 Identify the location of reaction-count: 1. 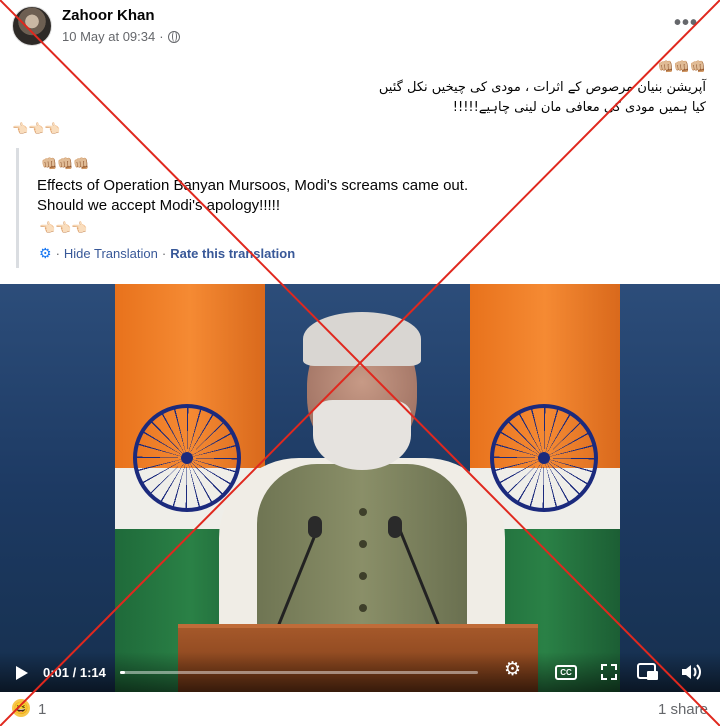
(42, 709).